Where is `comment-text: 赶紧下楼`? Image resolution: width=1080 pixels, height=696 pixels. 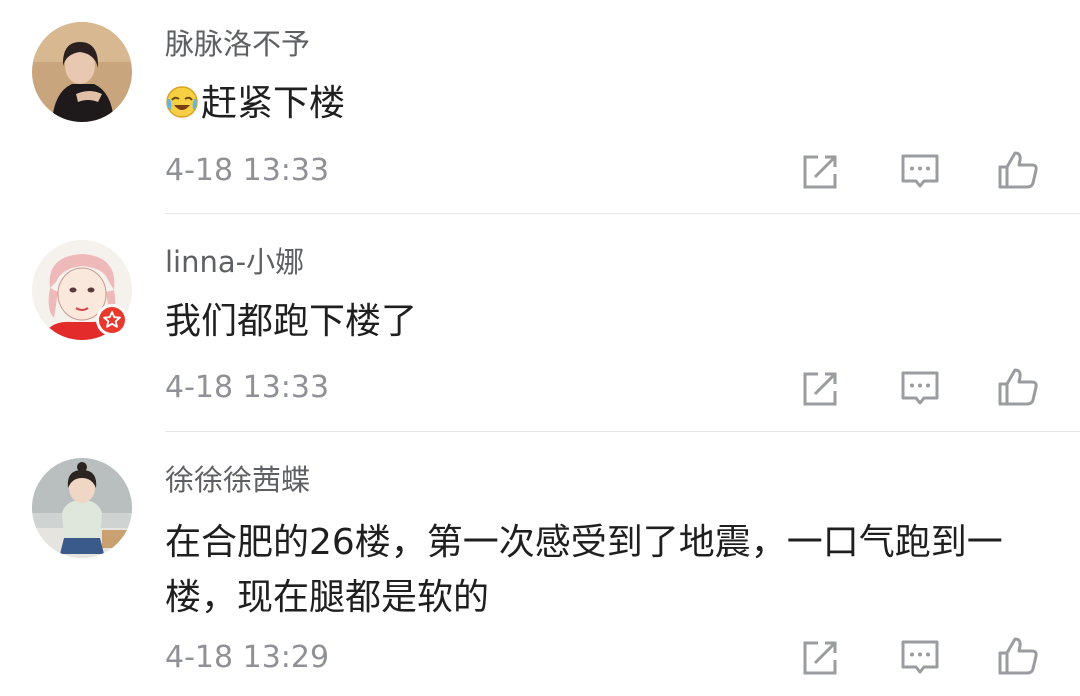
comment-text: 赶紧下楼 is located at coordinates (605, 103).